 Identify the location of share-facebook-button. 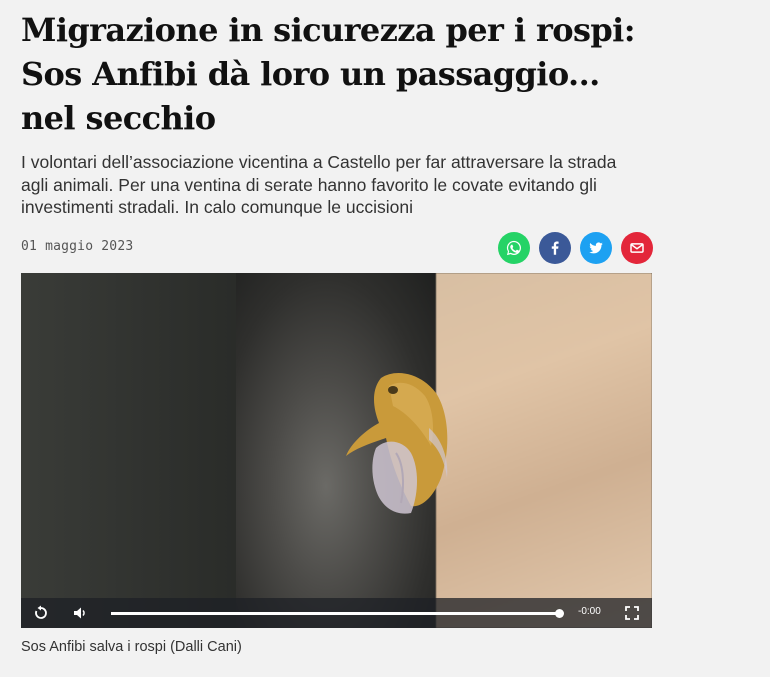
(555, 248).